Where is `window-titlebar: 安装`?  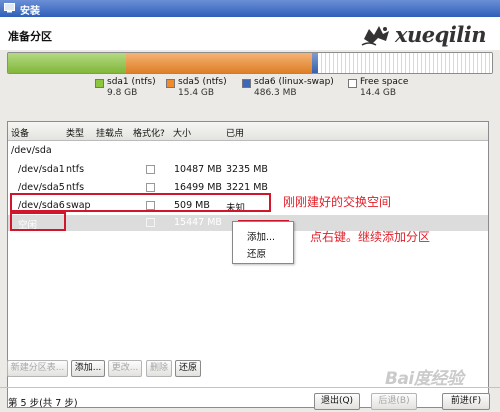
window-titlebar: 安装 is located at coordinates (250, 8).